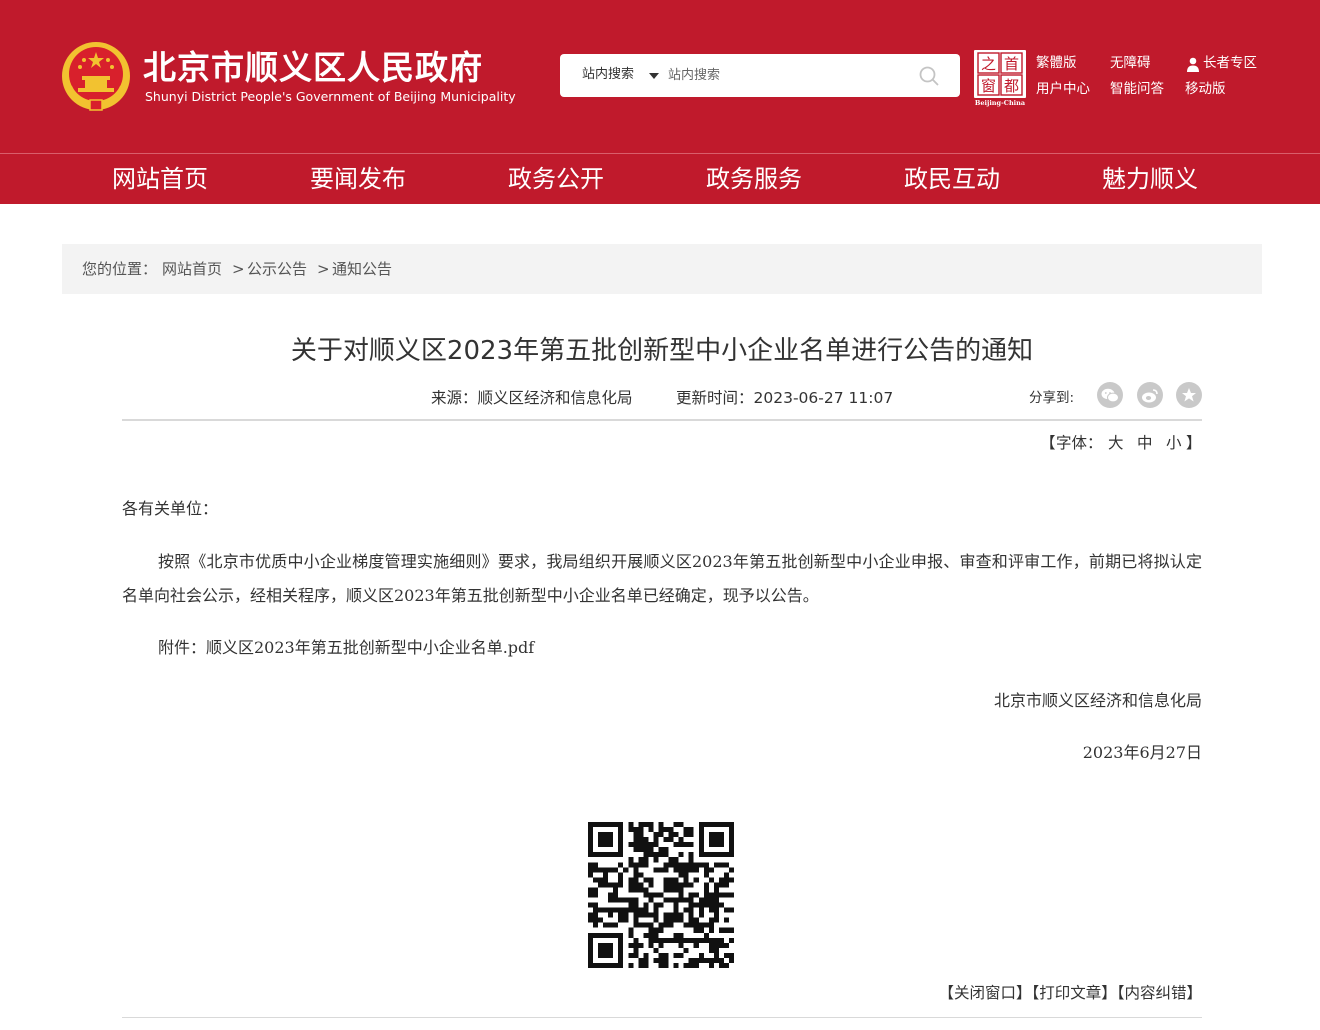 This screenshot has width=1320, height=1030. I want to click on person-icon, so click(1193, 64).